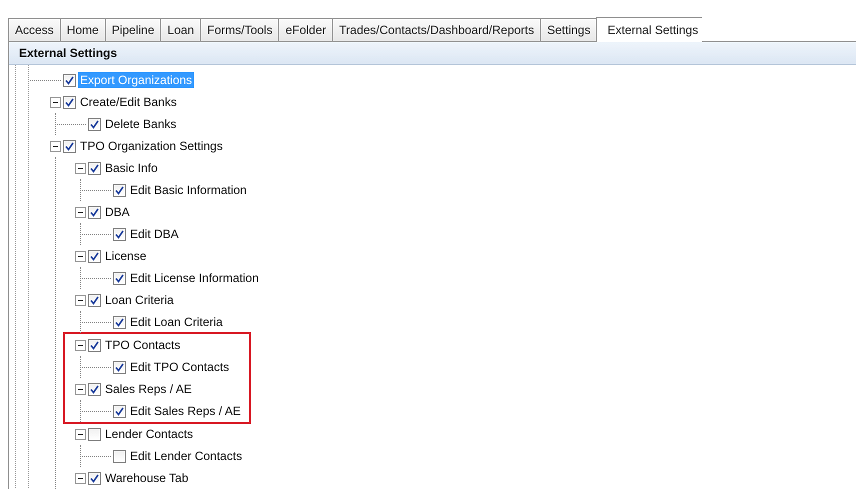  I want to click on tree-item: Edit Loan Criteria, so click(176, 322).